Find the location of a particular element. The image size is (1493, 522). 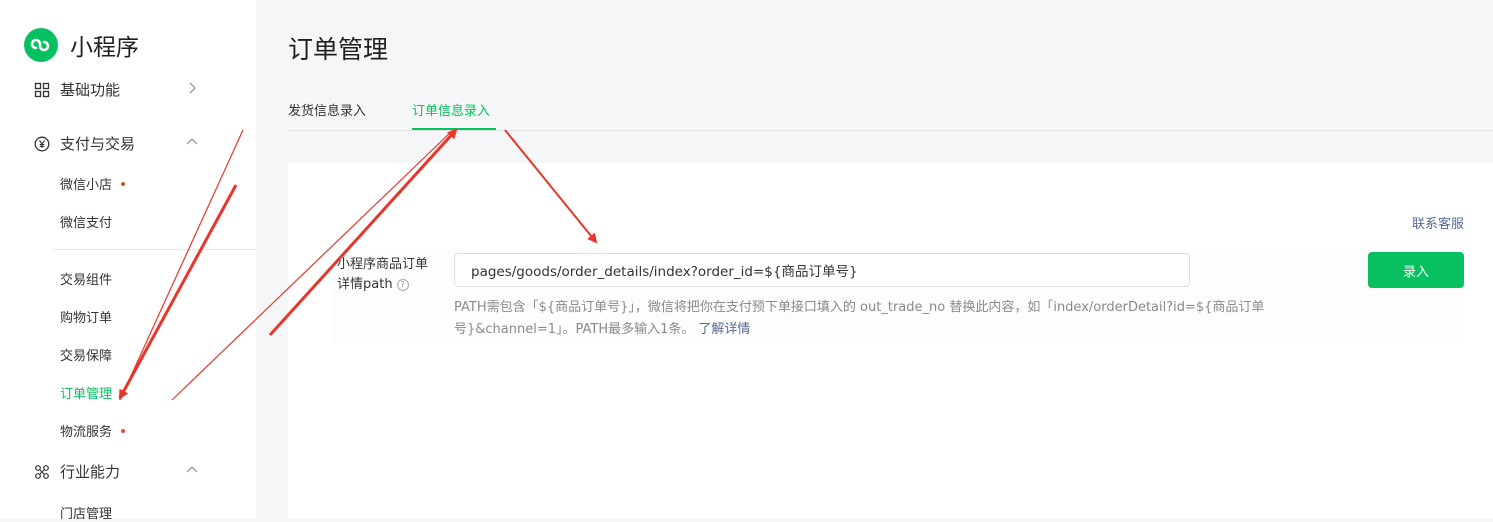

hint-line2: 号}&channel=1」。PATH最多输入1条。 is located at coordinates (574, 329).